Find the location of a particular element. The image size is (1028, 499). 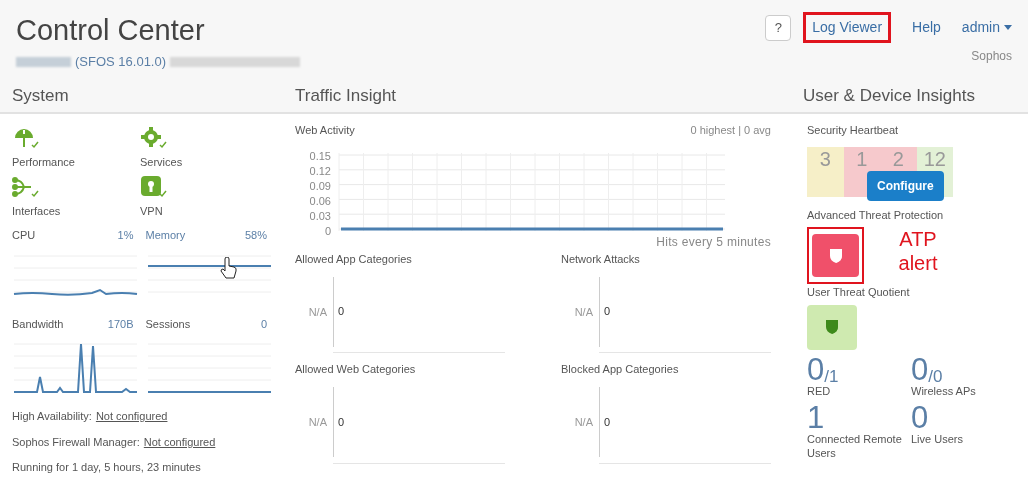

metric-label: CPU is located at coordinates (24, 235).